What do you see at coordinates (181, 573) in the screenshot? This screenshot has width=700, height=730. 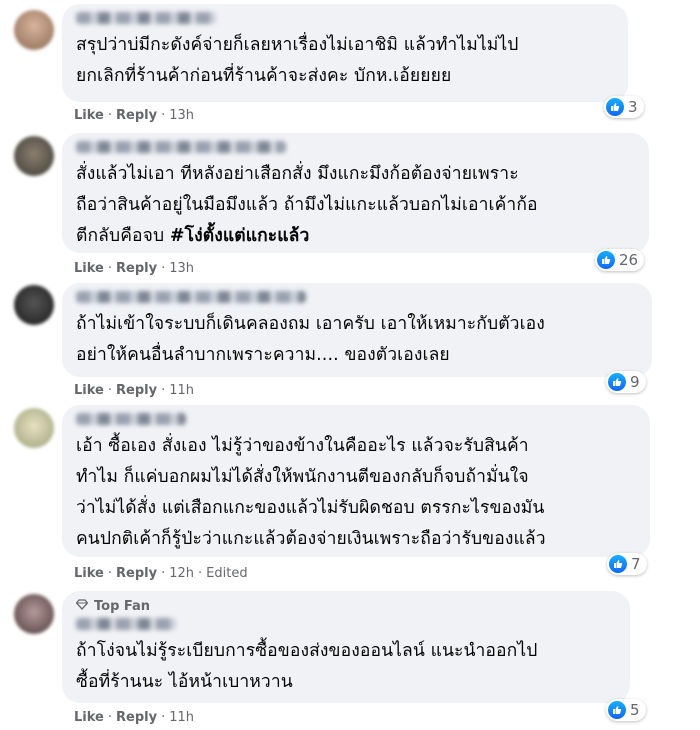 I see `timestamp: 12h` at bounding box center [181, 573].